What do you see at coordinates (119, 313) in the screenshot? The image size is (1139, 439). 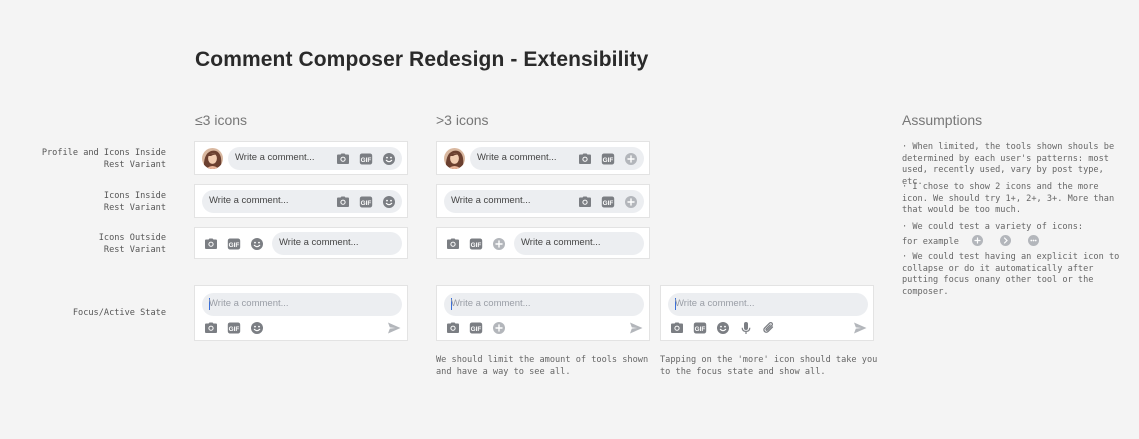 I see `row-label-focus: Focus/Active State` at bounding box center [119, 313].